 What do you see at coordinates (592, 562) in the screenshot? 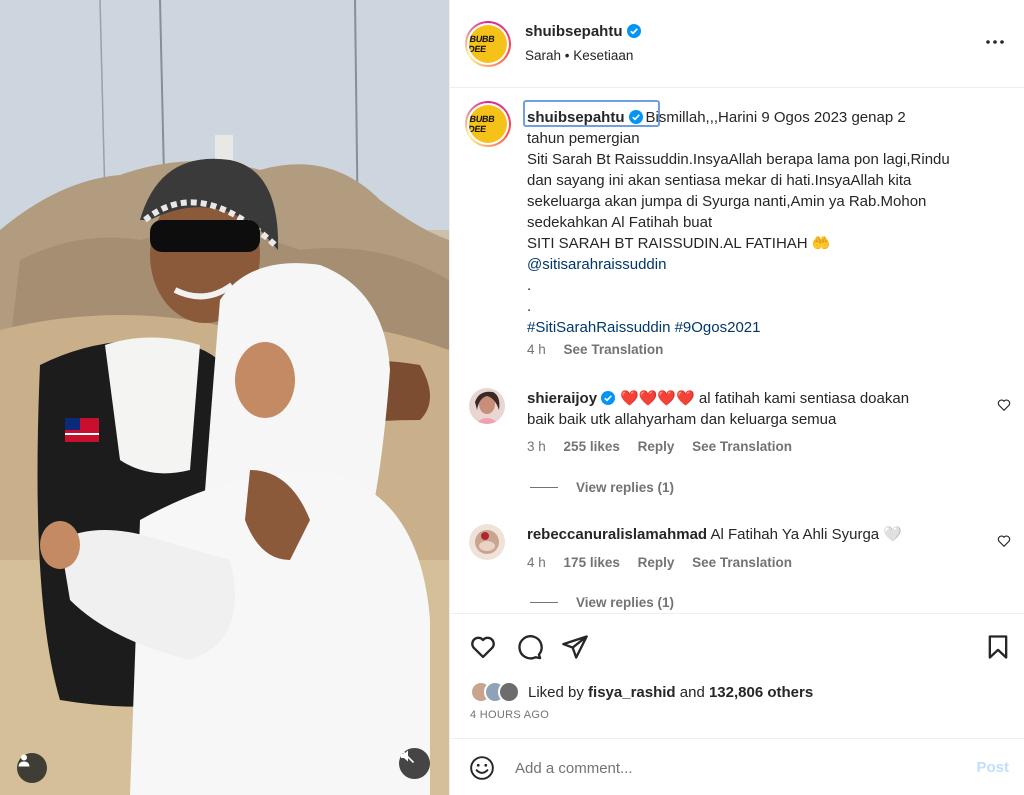
I see `comment-likes: 175 likes` at bounding box center [592, 562].